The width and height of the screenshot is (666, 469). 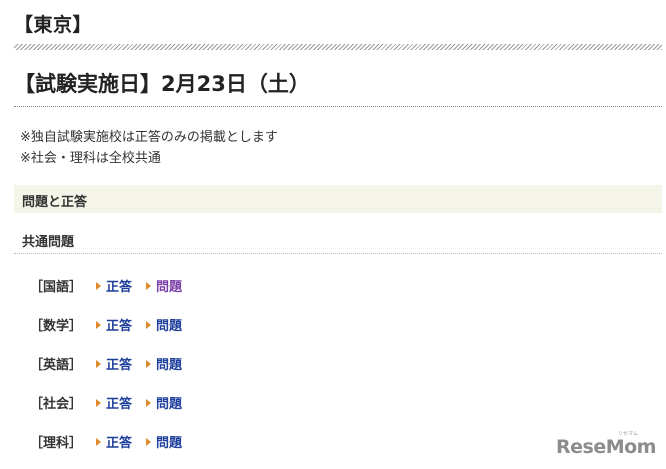 What do you see at coordinates (56, 326) in the screenshot?
I see `subject-name: ［数学］` at bounding box center [56, 326].